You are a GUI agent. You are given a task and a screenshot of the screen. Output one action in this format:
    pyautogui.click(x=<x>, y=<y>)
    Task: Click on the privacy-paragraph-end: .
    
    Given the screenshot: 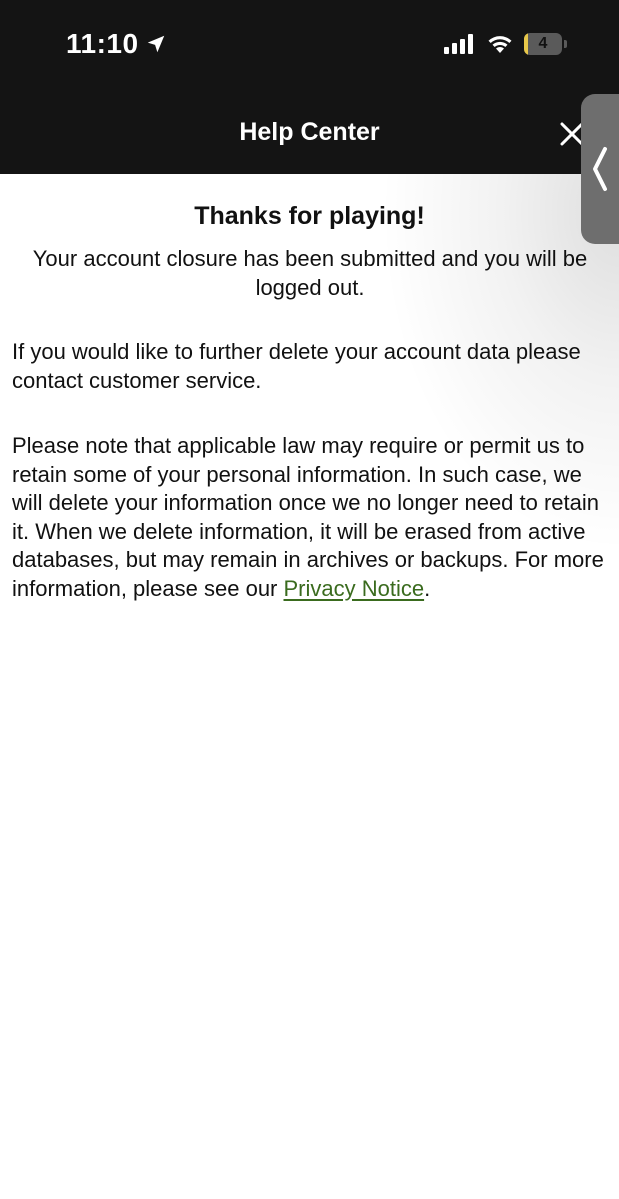 What is the action you would take?
    pyautogui.click(x=427, y=588)
    